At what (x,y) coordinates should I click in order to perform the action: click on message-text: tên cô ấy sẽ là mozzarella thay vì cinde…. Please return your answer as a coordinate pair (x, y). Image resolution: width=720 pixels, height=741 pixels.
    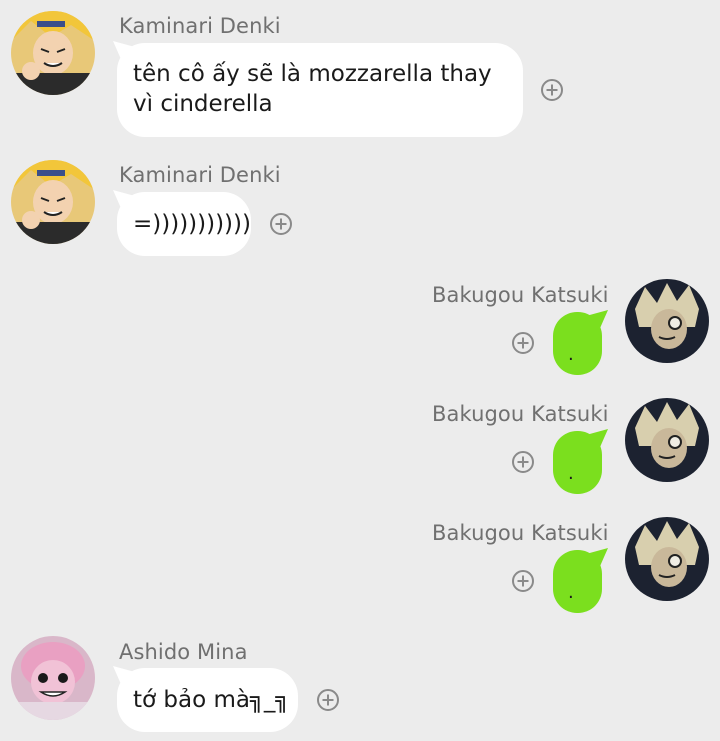
    Looking at the image, I should click on (312, 89).